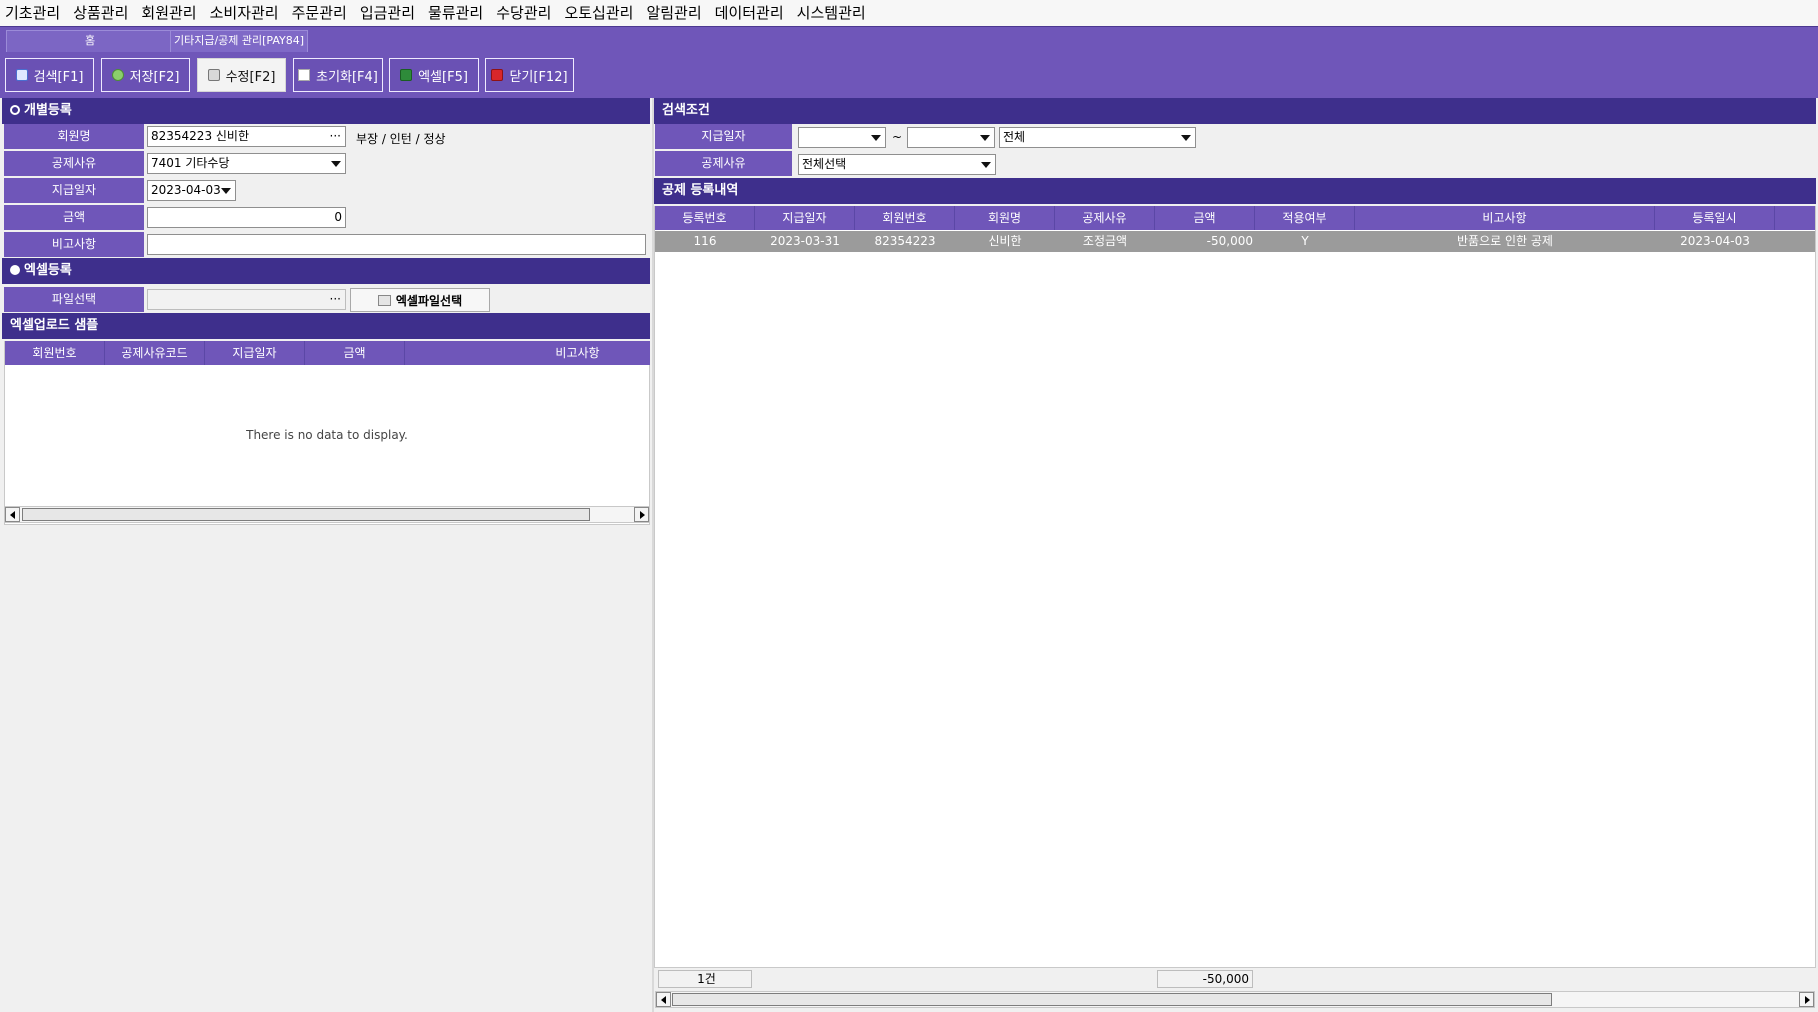 This screenshot has height=1012, width=1818. What do you see at coordinates (1097, 137) in the screenshot?
I see `search-date-type-select: 전체` at bounding box center [1097, 137].